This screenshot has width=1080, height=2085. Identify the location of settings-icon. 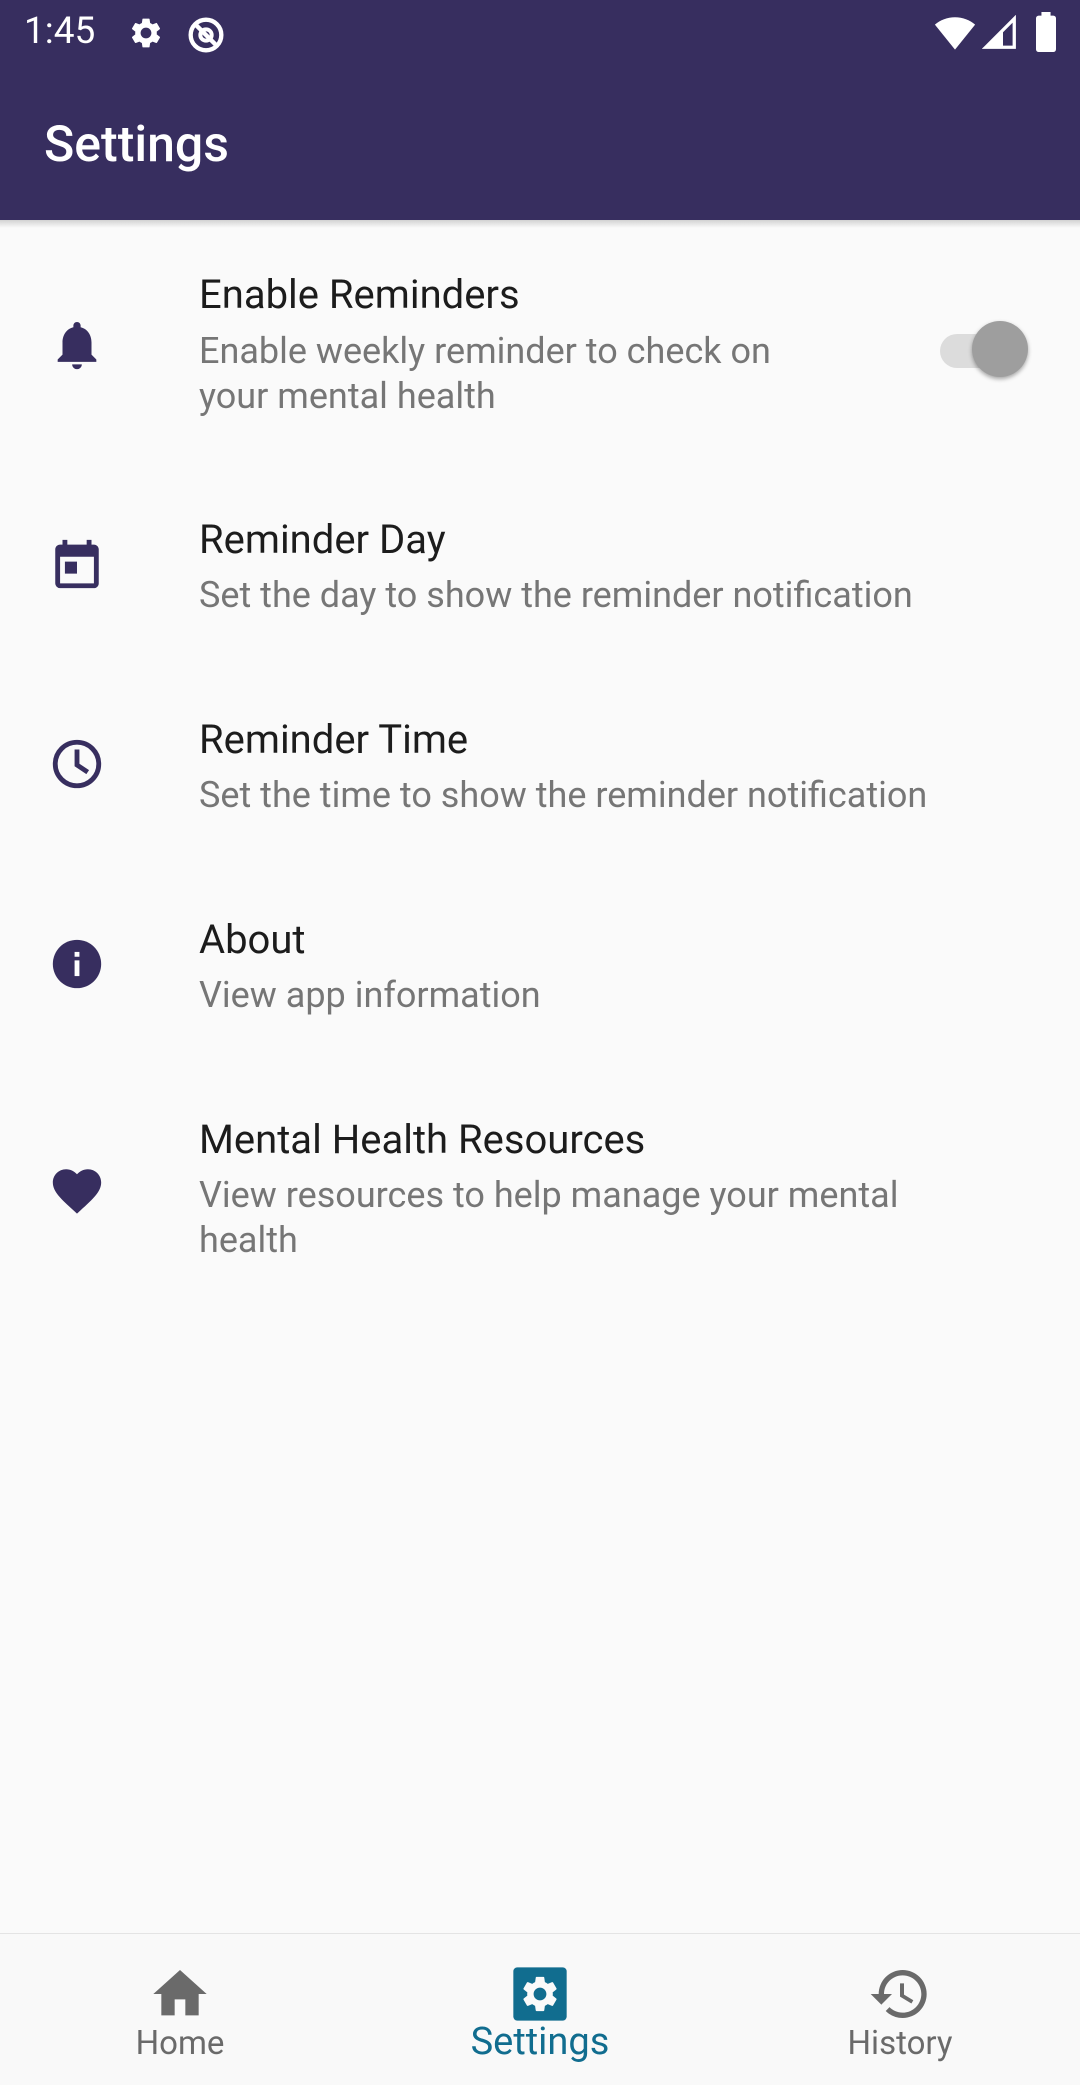
(540, 1994).